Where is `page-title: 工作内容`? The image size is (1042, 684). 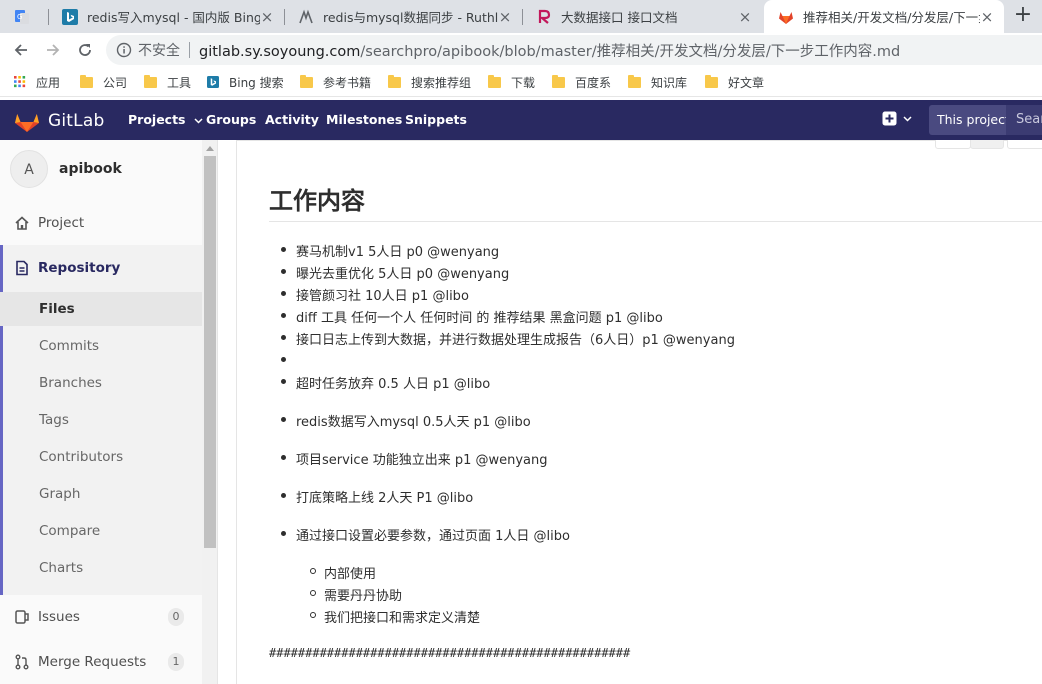
page-title: 工作内容 is located at coordinates (317, 201).